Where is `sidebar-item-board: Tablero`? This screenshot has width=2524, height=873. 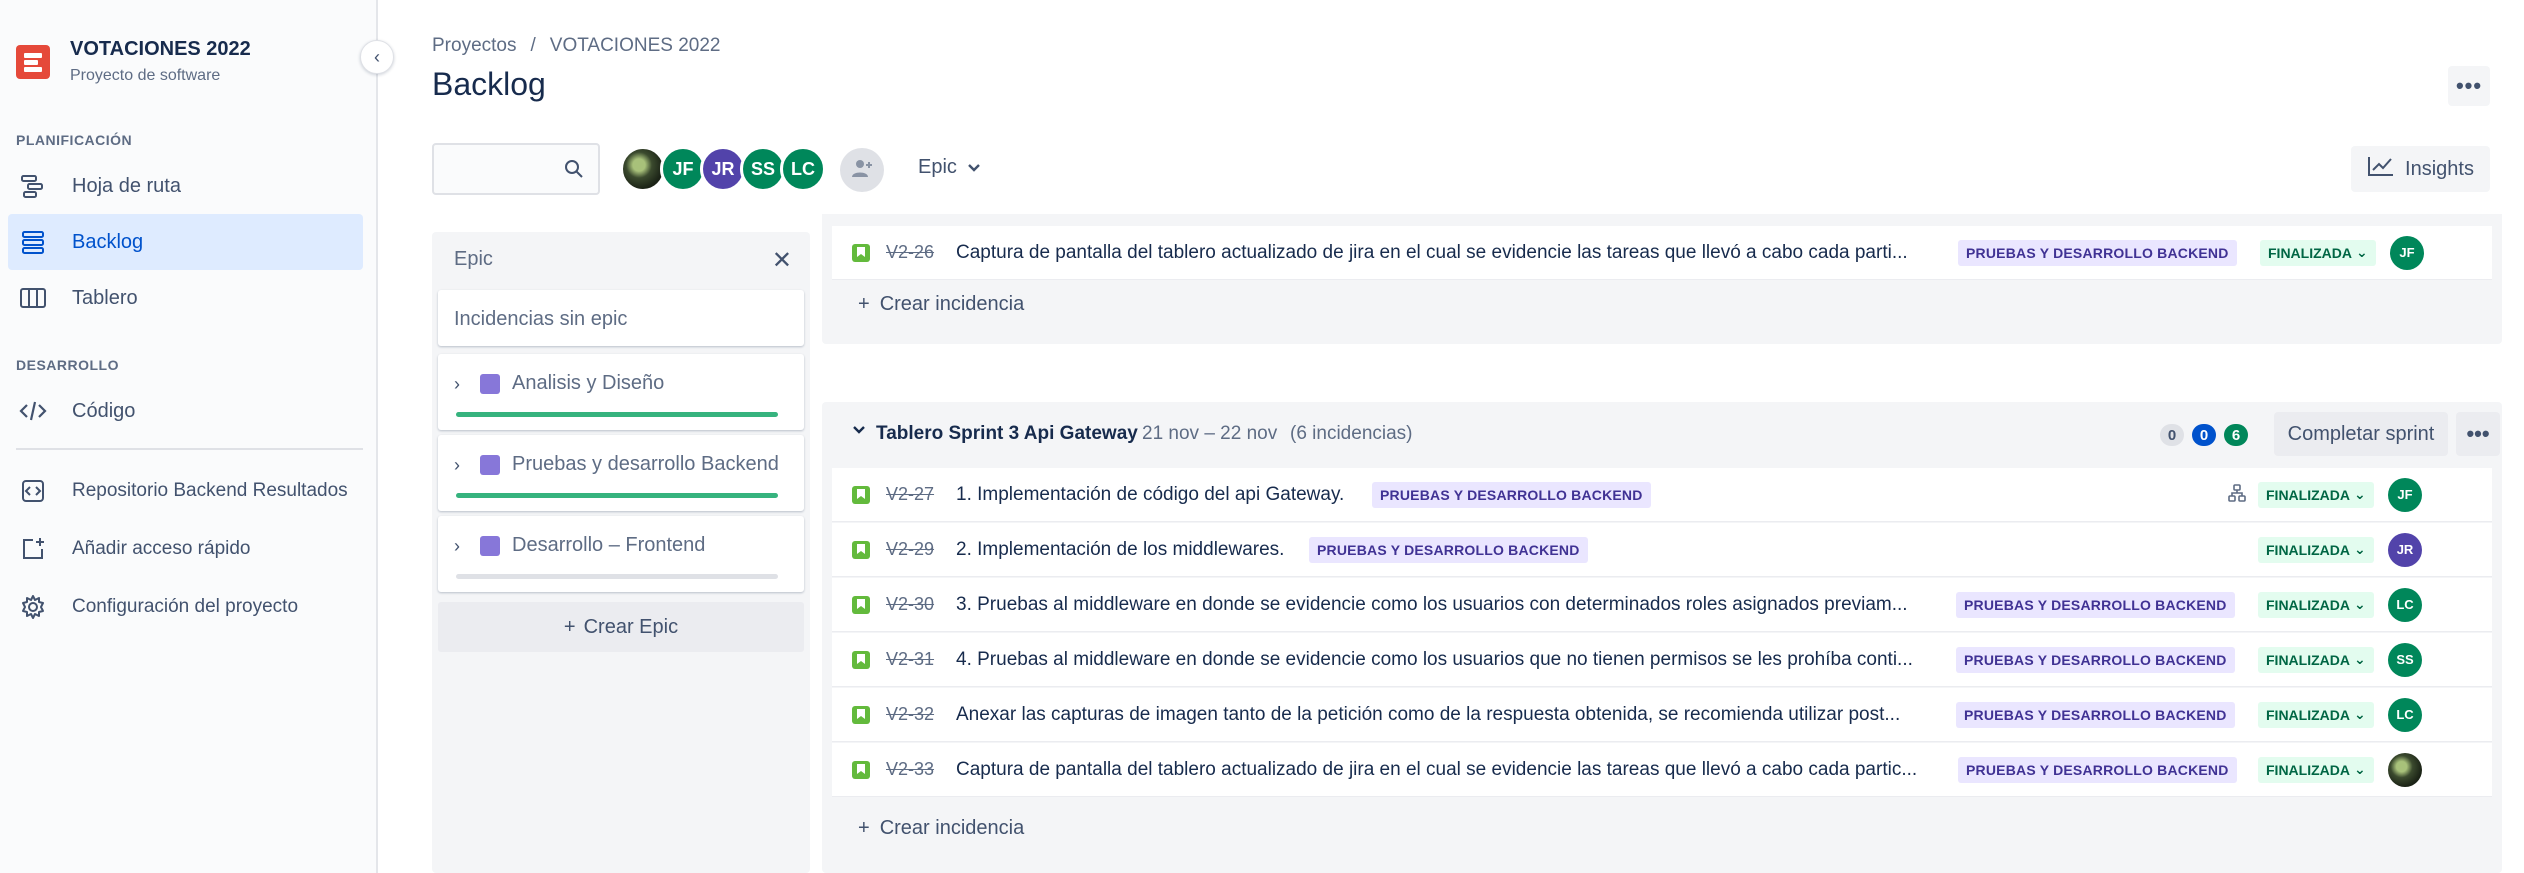 sidebar-item-board: Tablero is located at coordinates (181, 298).